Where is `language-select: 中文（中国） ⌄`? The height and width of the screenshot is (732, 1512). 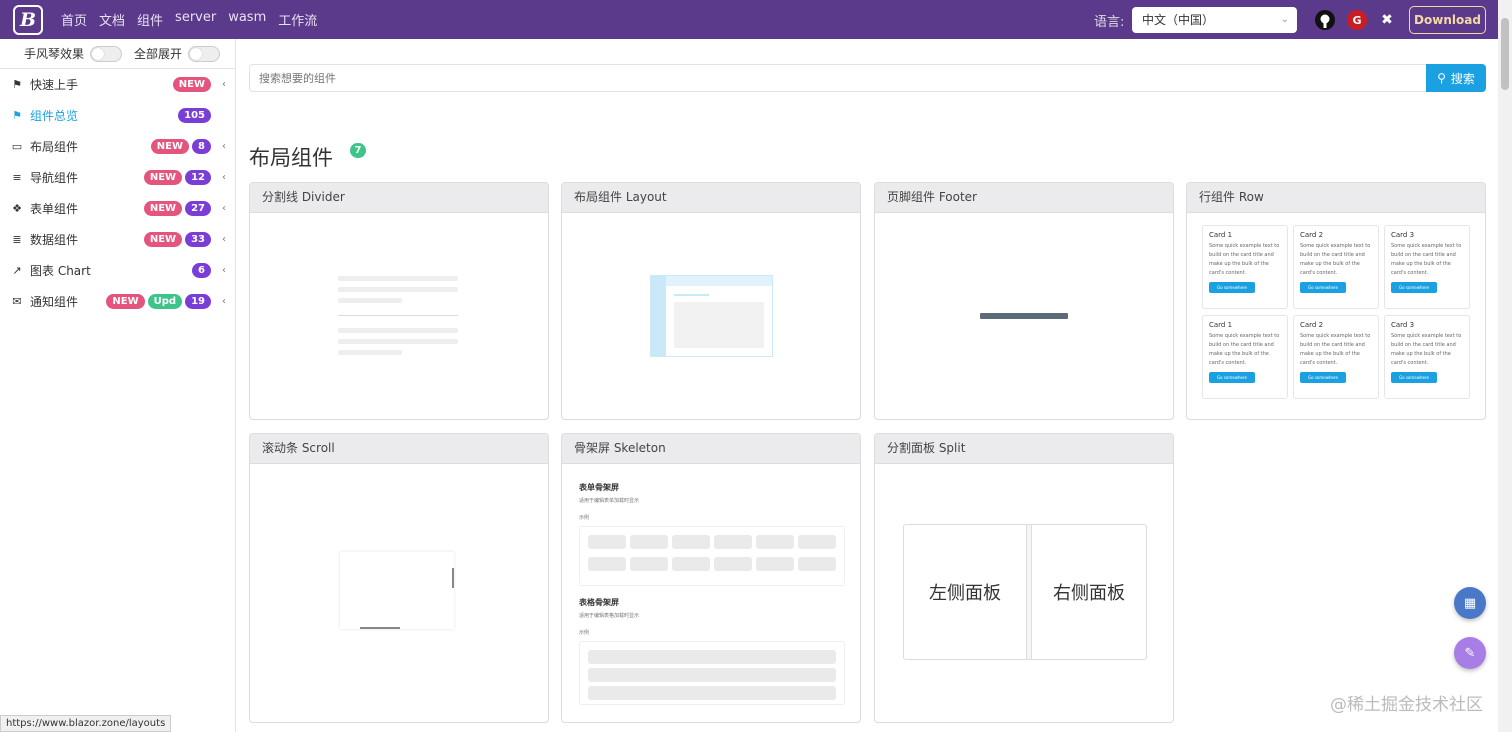
language-select: 中文（中国） ⌄ is located at coordinates (1214, 20).